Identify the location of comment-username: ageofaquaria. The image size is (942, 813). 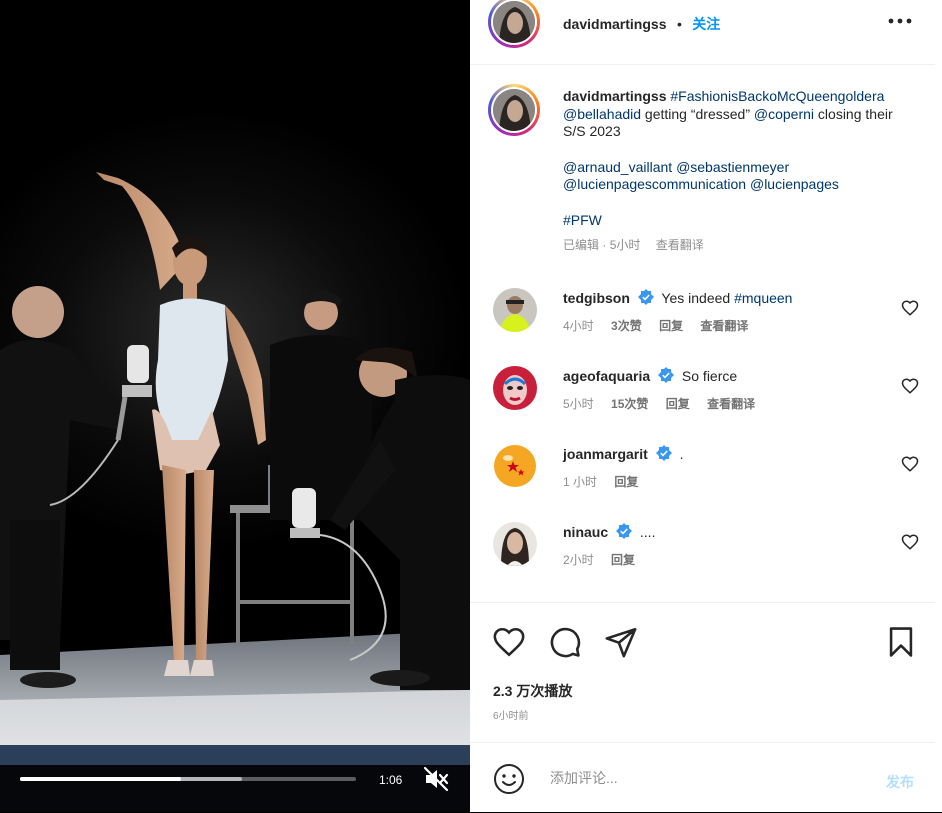
(606, 376).